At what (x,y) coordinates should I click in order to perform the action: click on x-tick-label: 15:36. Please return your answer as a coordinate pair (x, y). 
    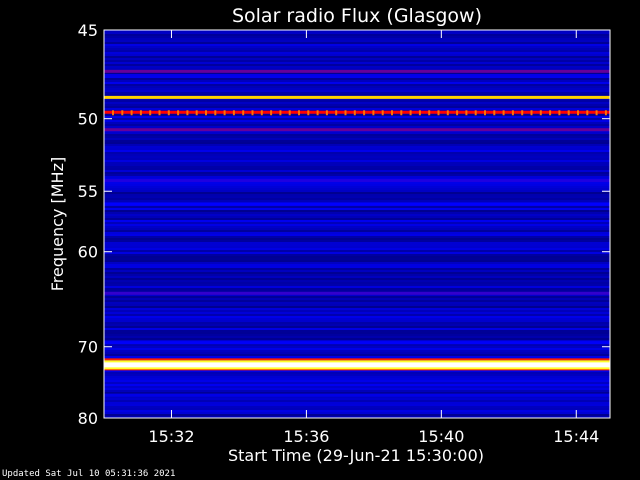
    Looking at the image, I should click on (306, 436).